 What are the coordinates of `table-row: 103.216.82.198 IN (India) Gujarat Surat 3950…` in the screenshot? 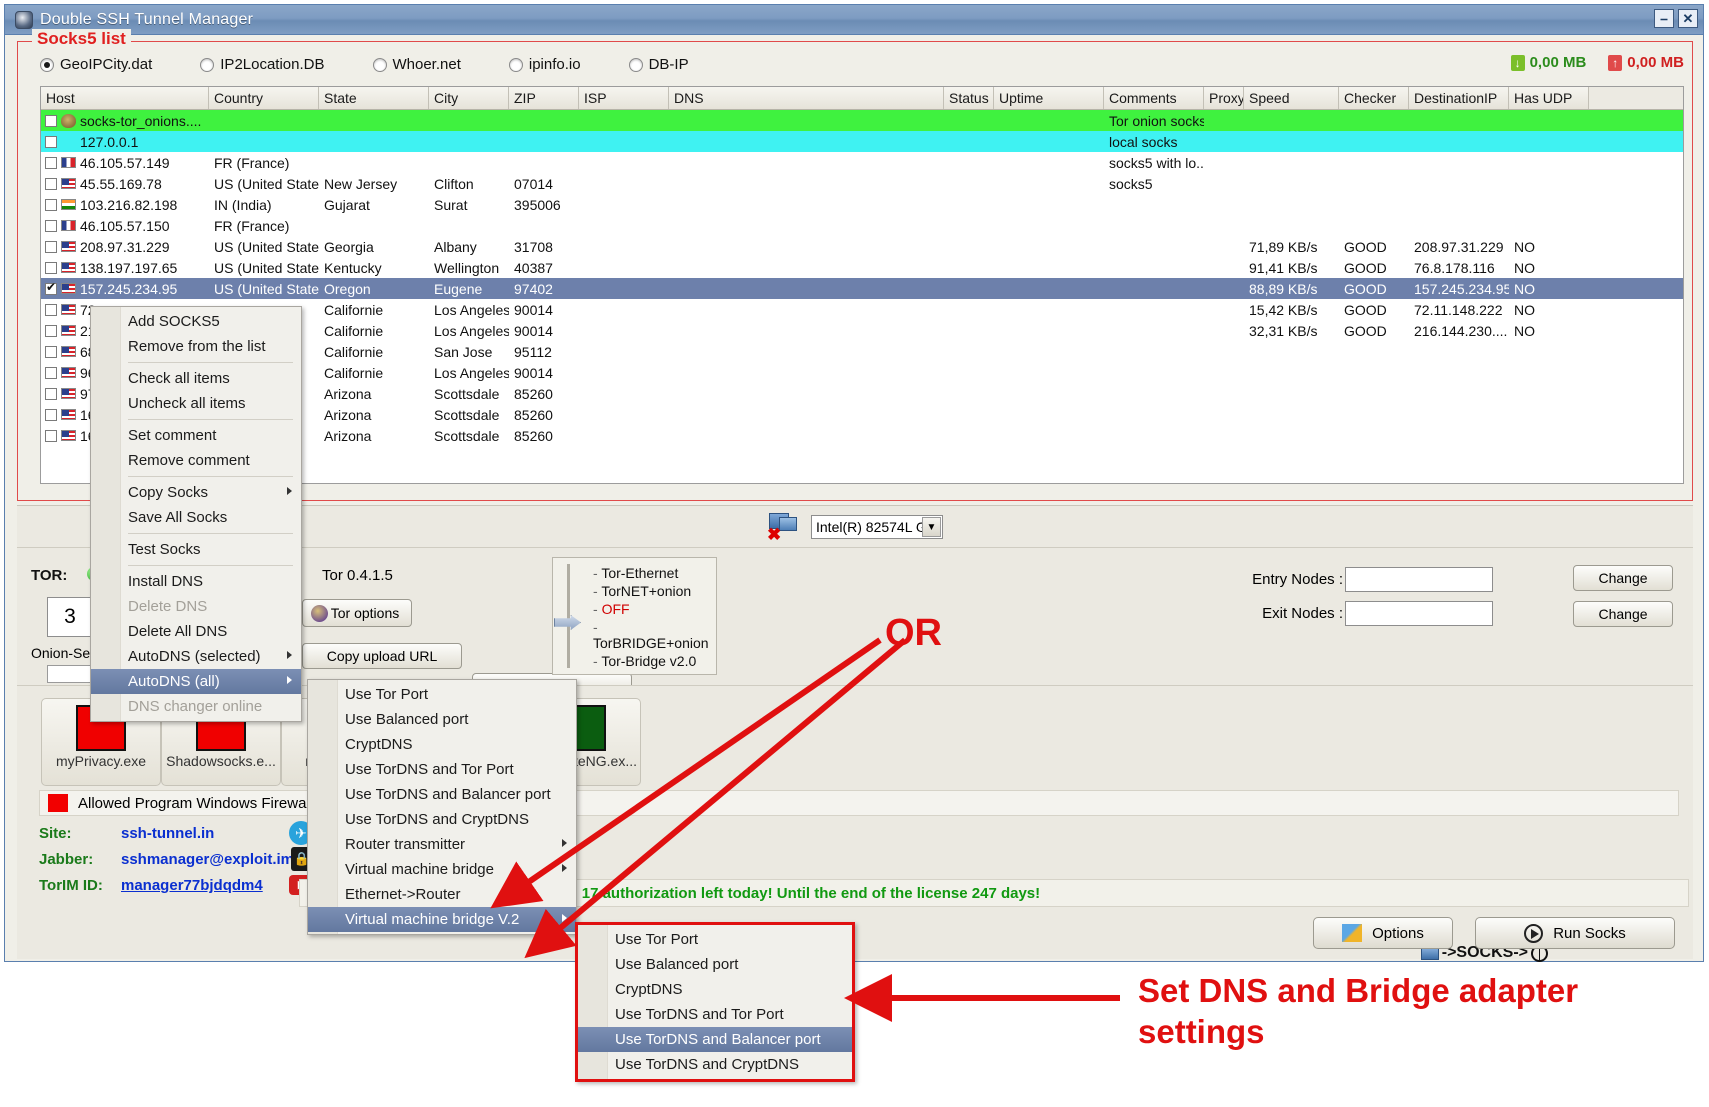 It's located at (862, 204).